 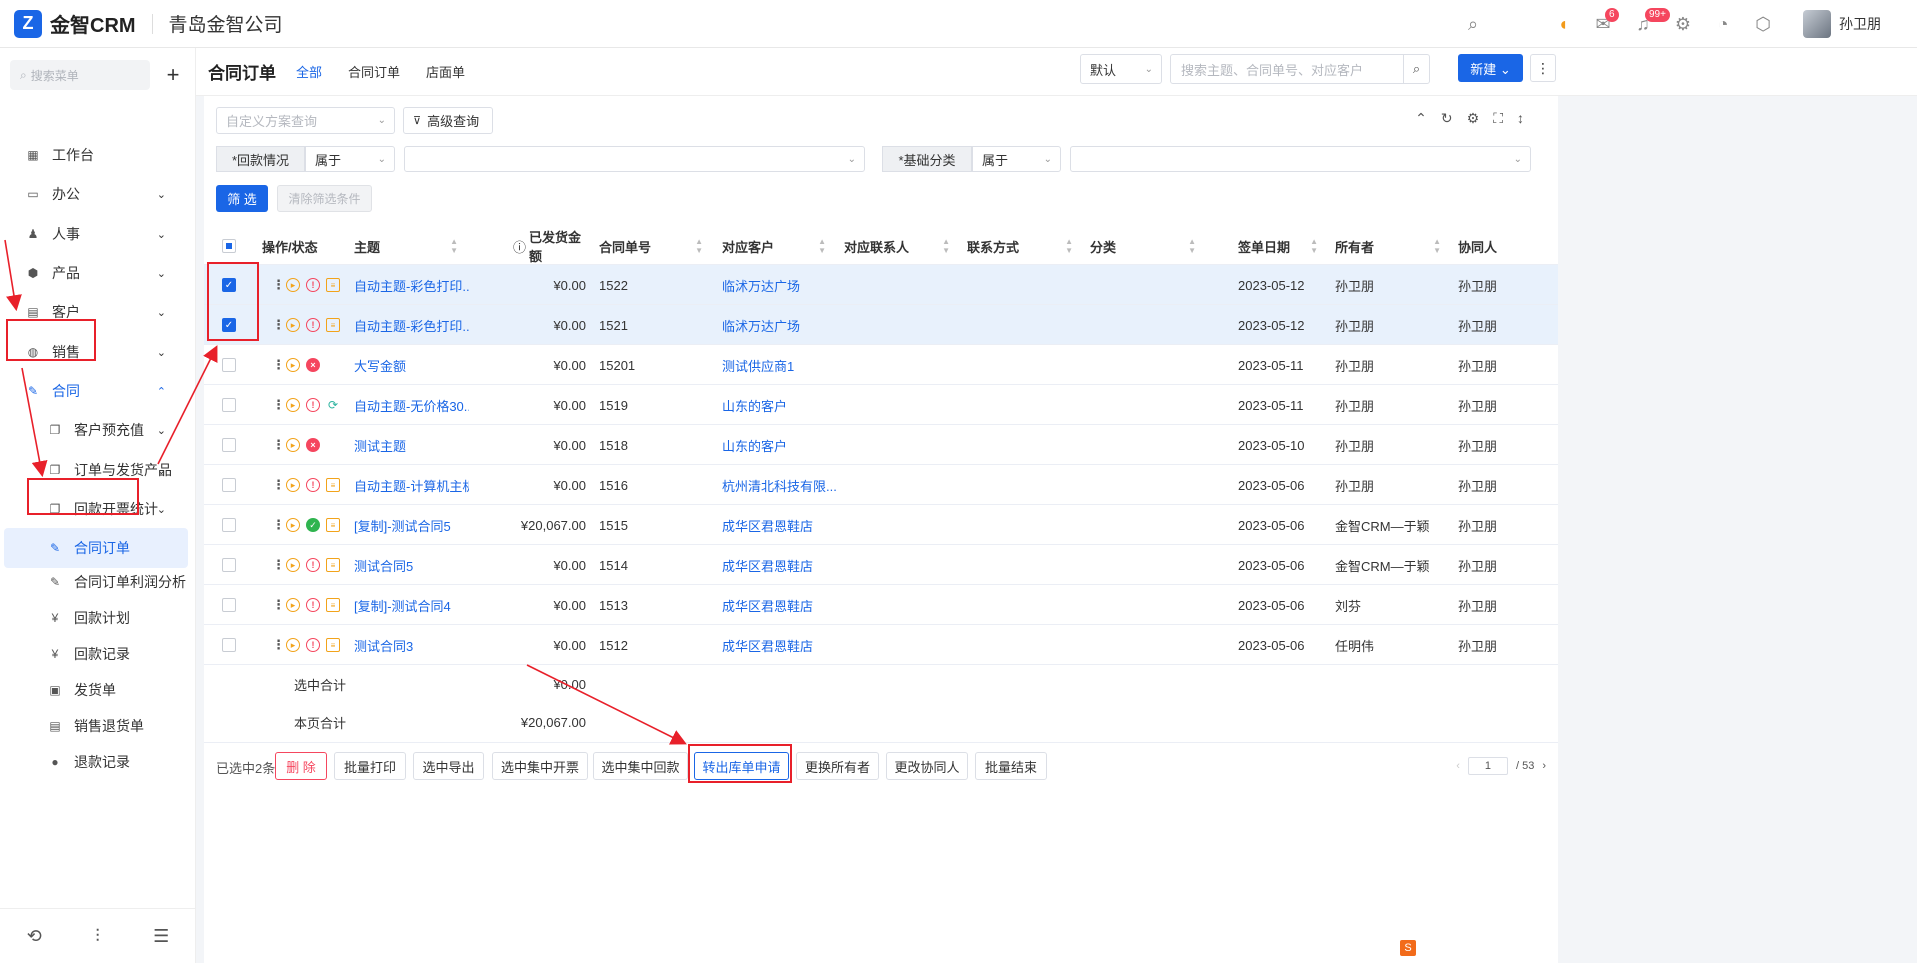 What do you see at coordinates (1146, 246) in the screenshot?
I see `col-category: 分类 ▲ ▼` at bounding box center [1146, 246].